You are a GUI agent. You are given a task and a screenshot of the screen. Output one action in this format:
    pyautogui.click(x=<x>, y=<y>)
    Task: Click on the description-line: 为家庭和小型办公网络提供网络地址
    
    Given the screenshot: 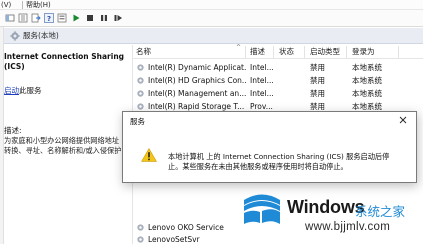 What is the action you would take?
    pyautogui.click(x=62, y=140)
    